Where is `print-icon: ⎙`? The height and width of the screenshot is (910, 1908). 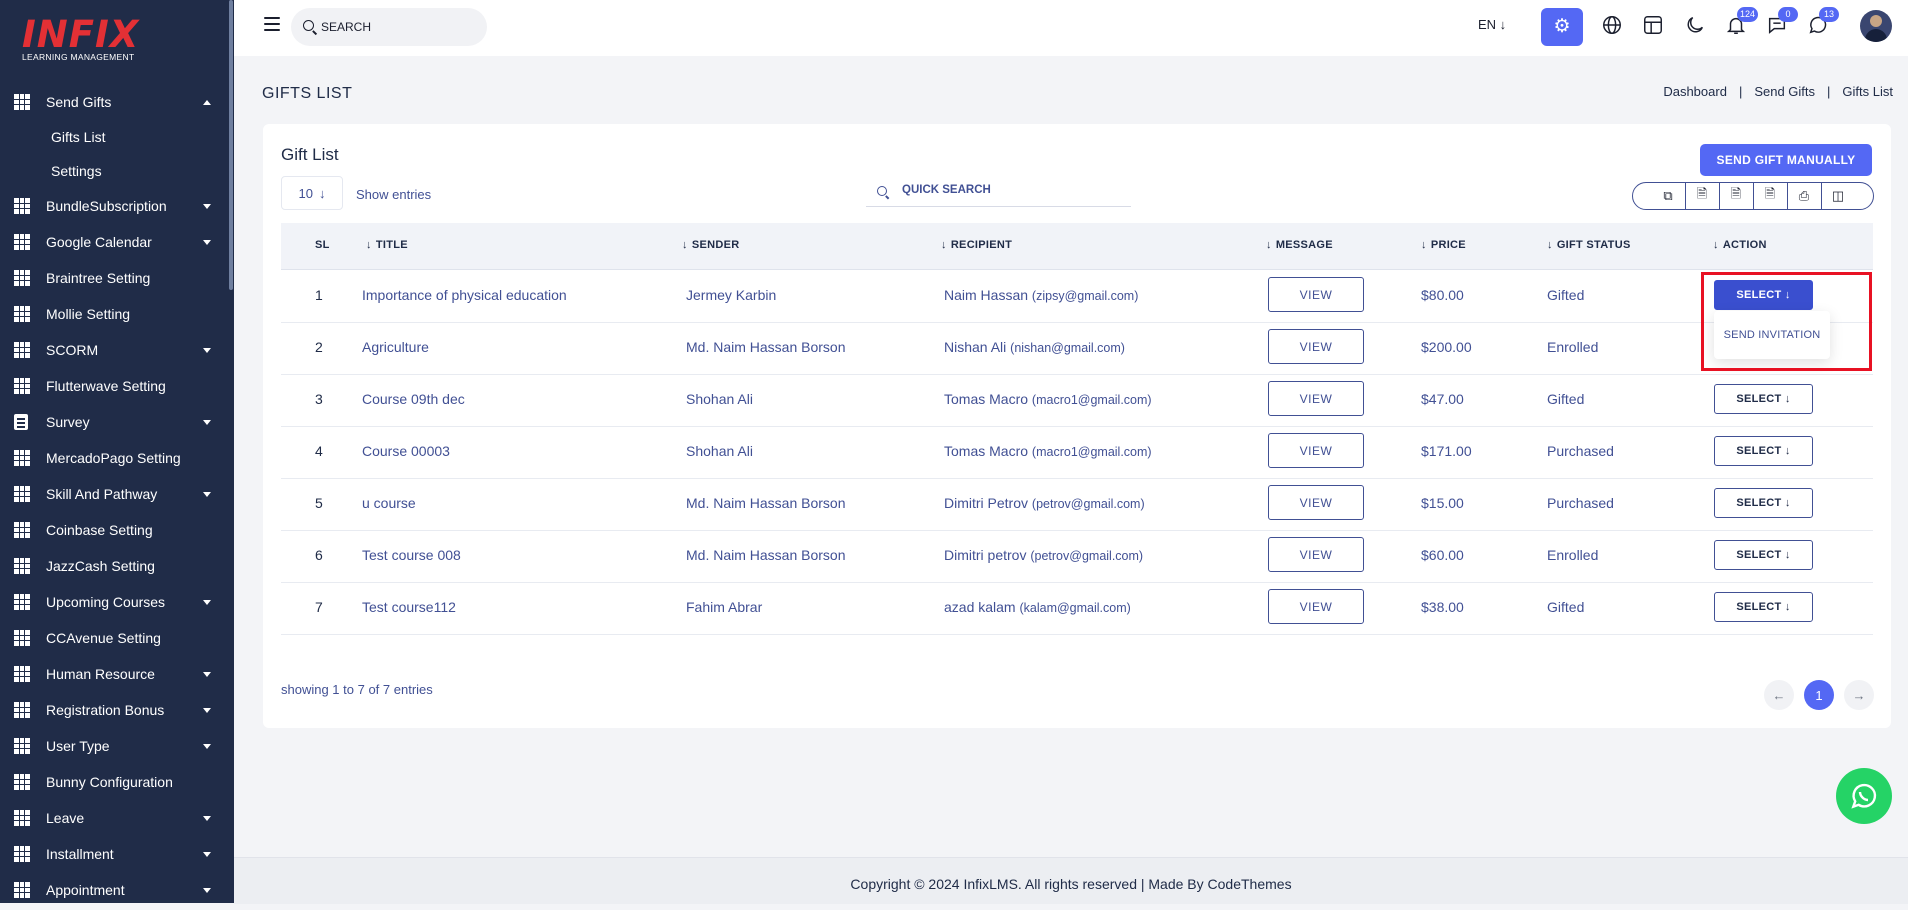 print-icon: ⎙ is located at coordinates (1803, 196).